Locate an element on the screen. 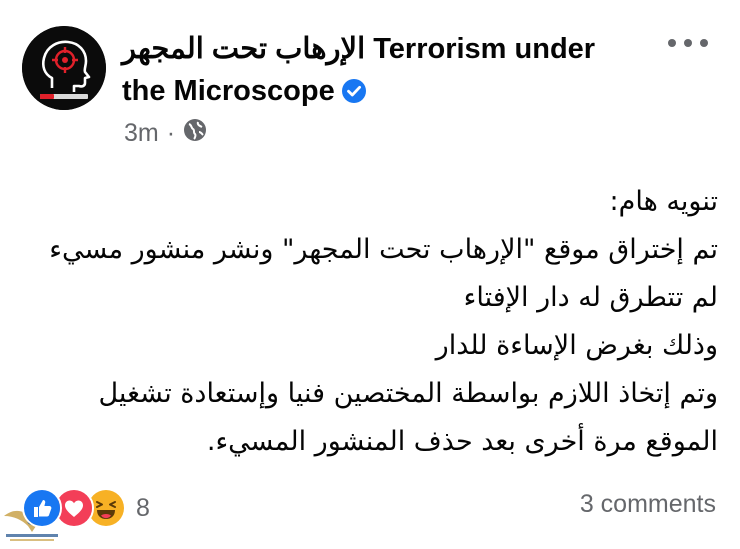 The image size is (740, 549). page-avatar is located at coordinates (64, 68).